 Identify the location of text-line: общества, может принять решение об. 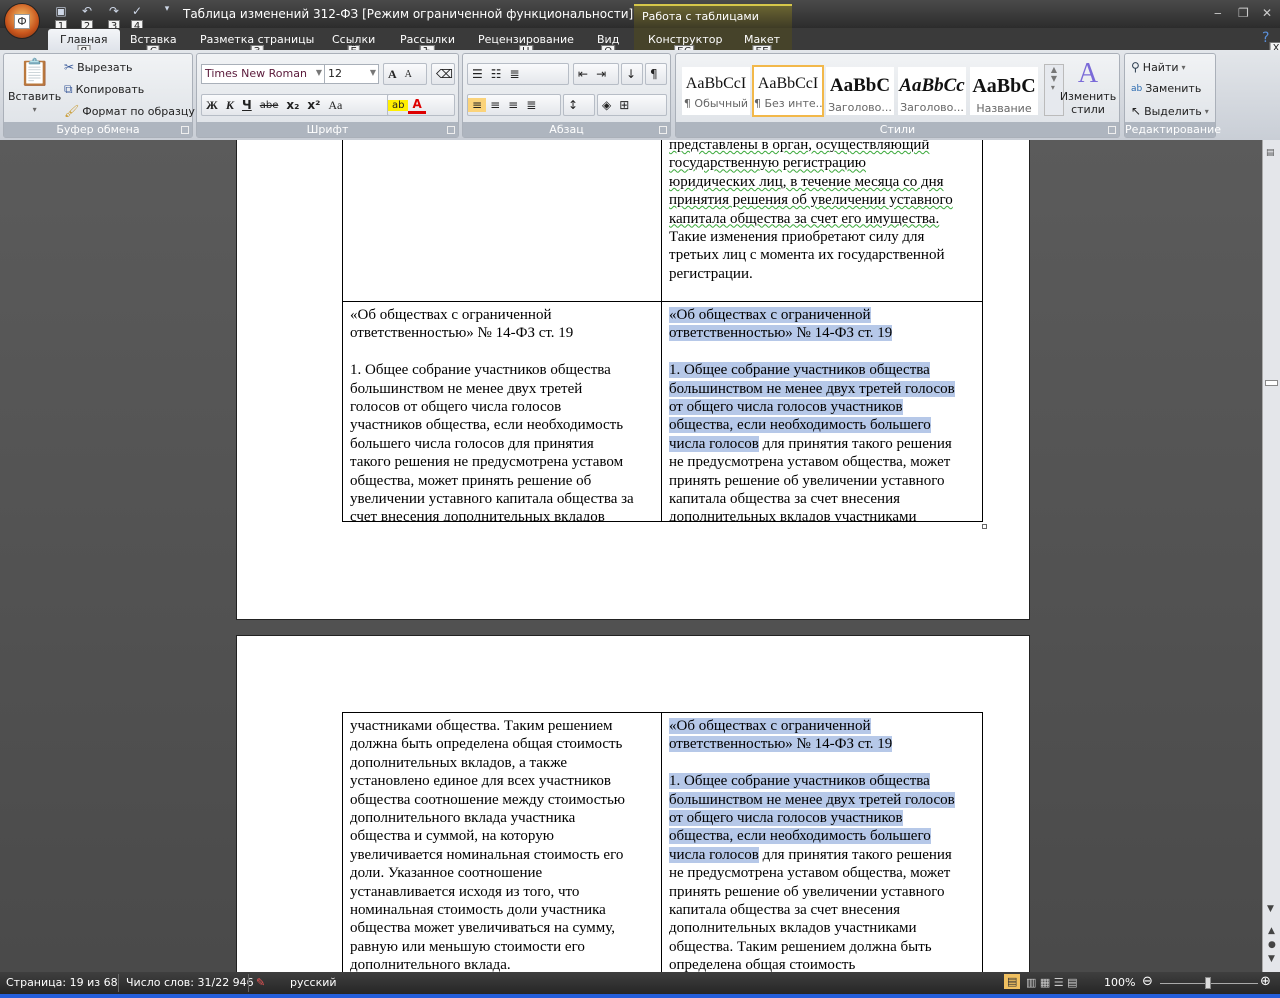
(471, 480).